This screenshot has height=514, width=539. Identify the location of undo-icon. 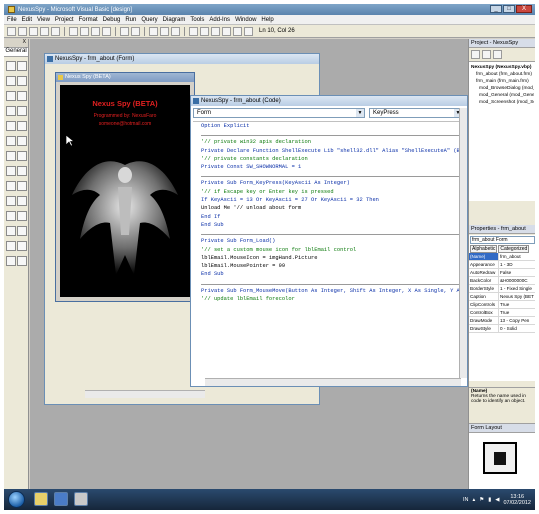
(124, 31).